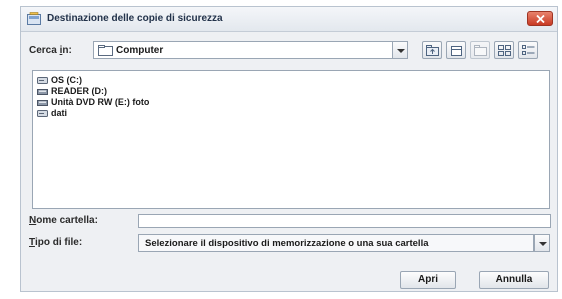 Image resolution: width=562 pixels, height=299 pixels. I want to click on look-in-label: Cerca in:, so click(50, 50).